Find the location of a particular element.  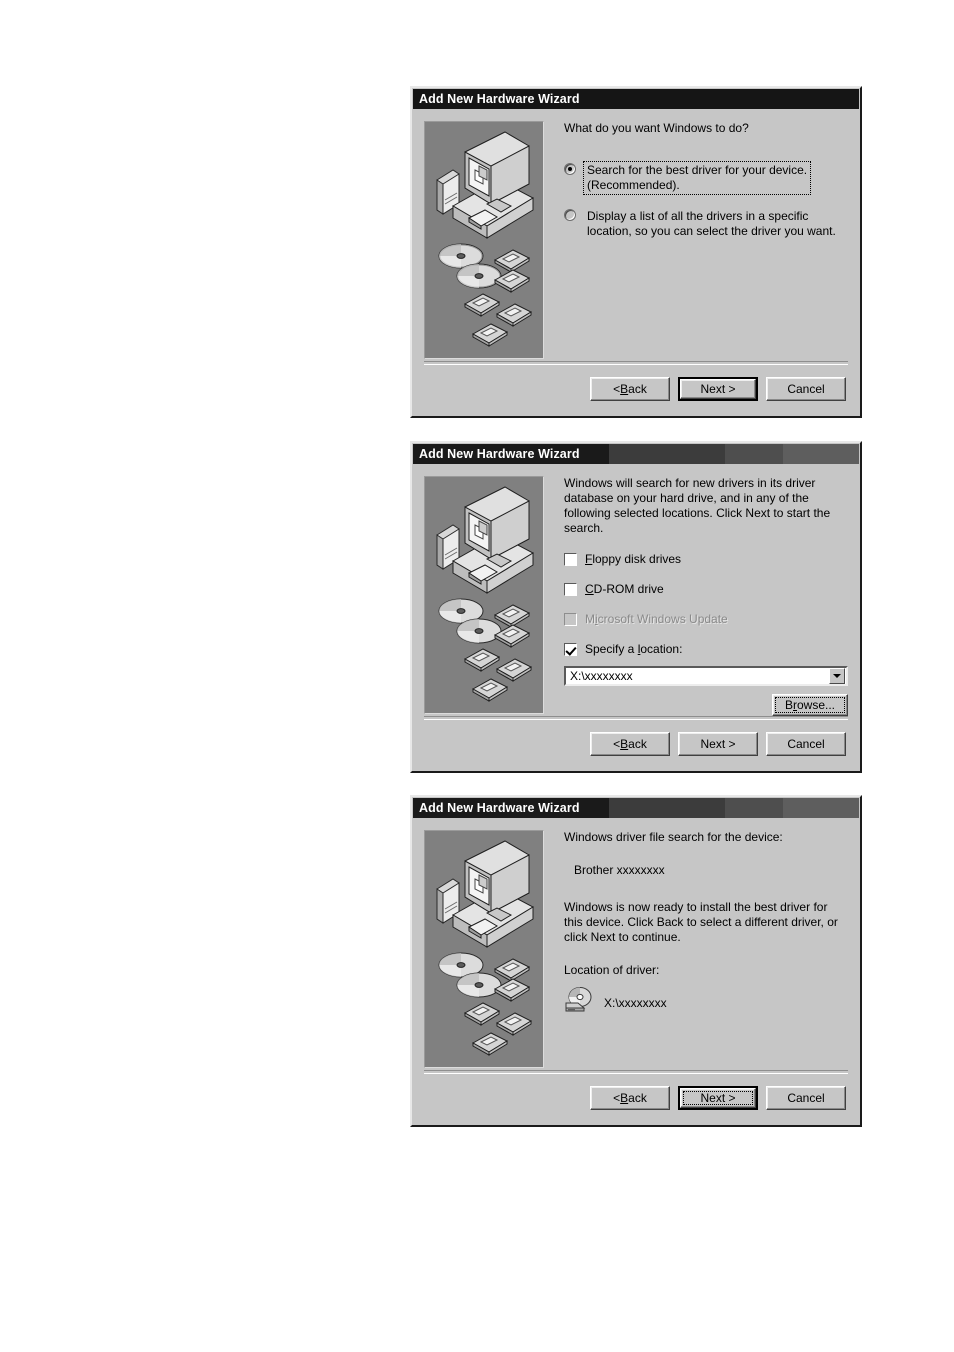

driver-location-row: X:\xxxxxxxx is located at coordinates (706, 1002).